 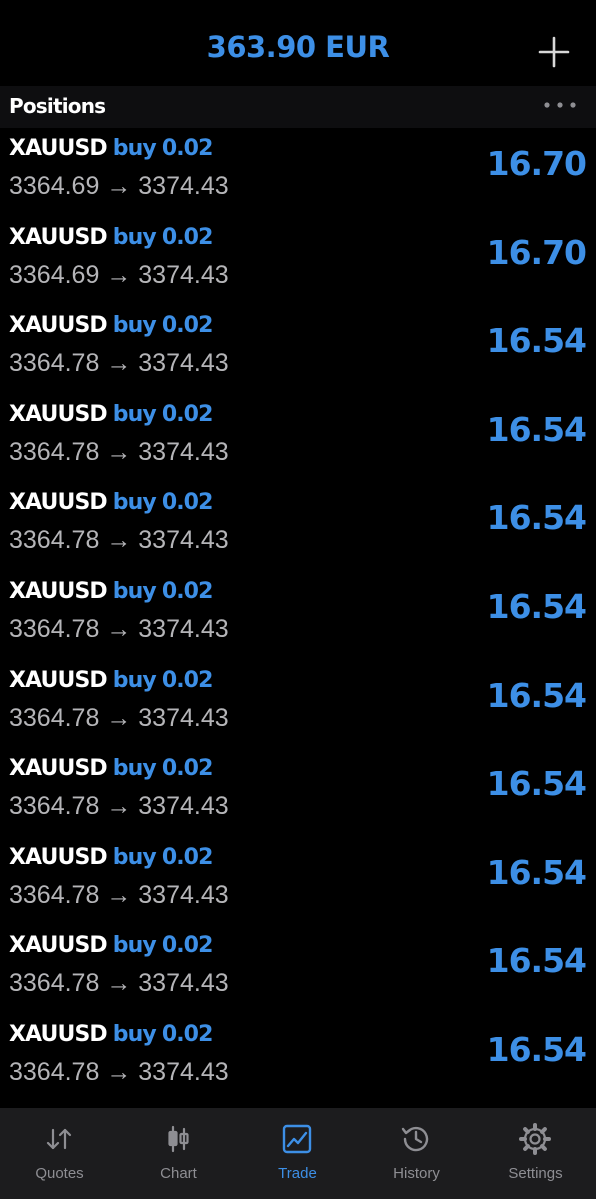 I want to click on trade-chart-icon, so click(x=297, y=1139).